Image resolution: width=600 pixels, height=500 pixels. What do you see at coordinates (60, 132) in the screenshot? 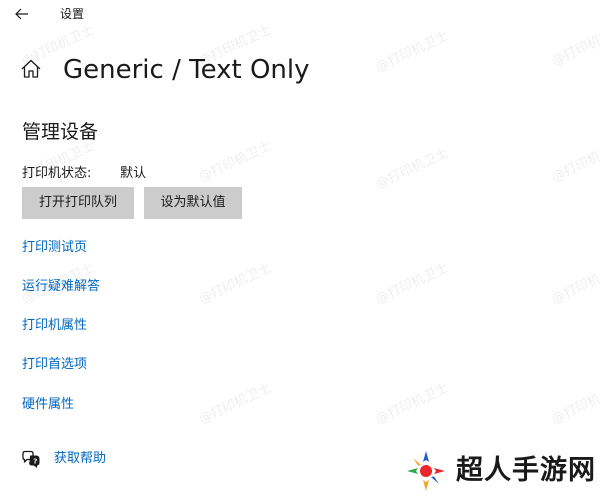
I see `section-title: 管理设备` at bounding box center [60, 132].